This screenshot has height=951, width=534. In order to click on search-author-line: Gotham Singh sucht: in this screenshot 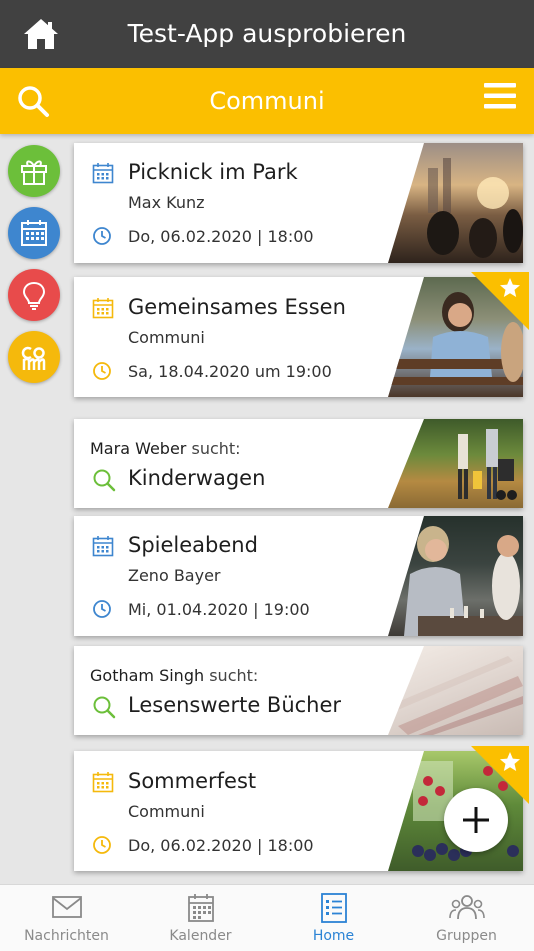, I will do `click(174, 675)`.